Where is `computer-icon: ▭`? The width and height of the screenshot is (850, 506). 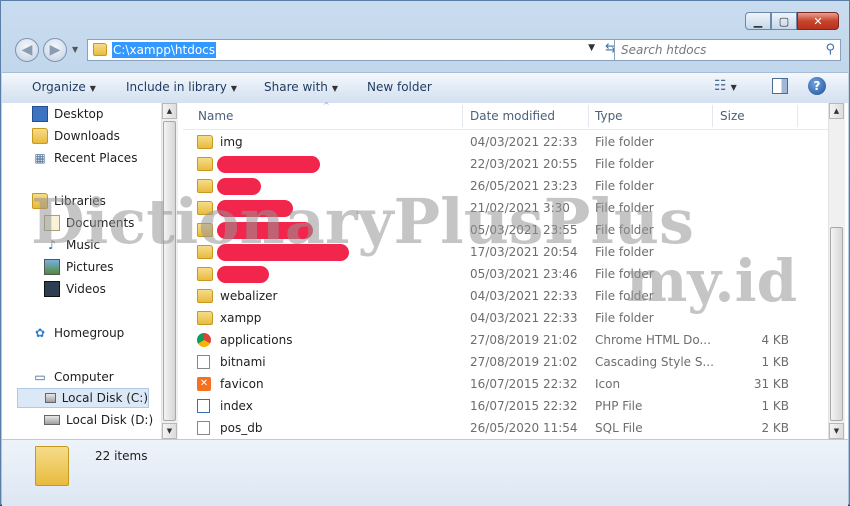 computer-icon: ▭ is located at coordinates (40, 377).